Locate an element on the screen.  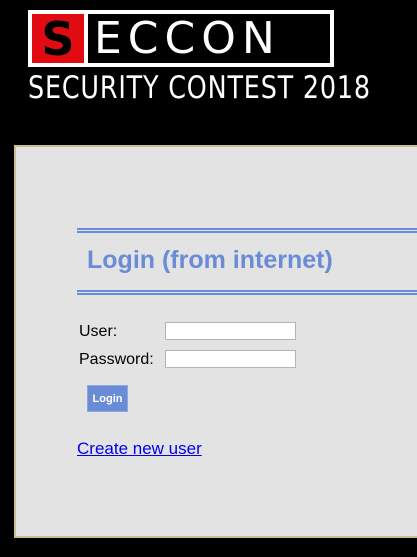
seccon-logo: S ECCON is located at coordinates (181, 38).